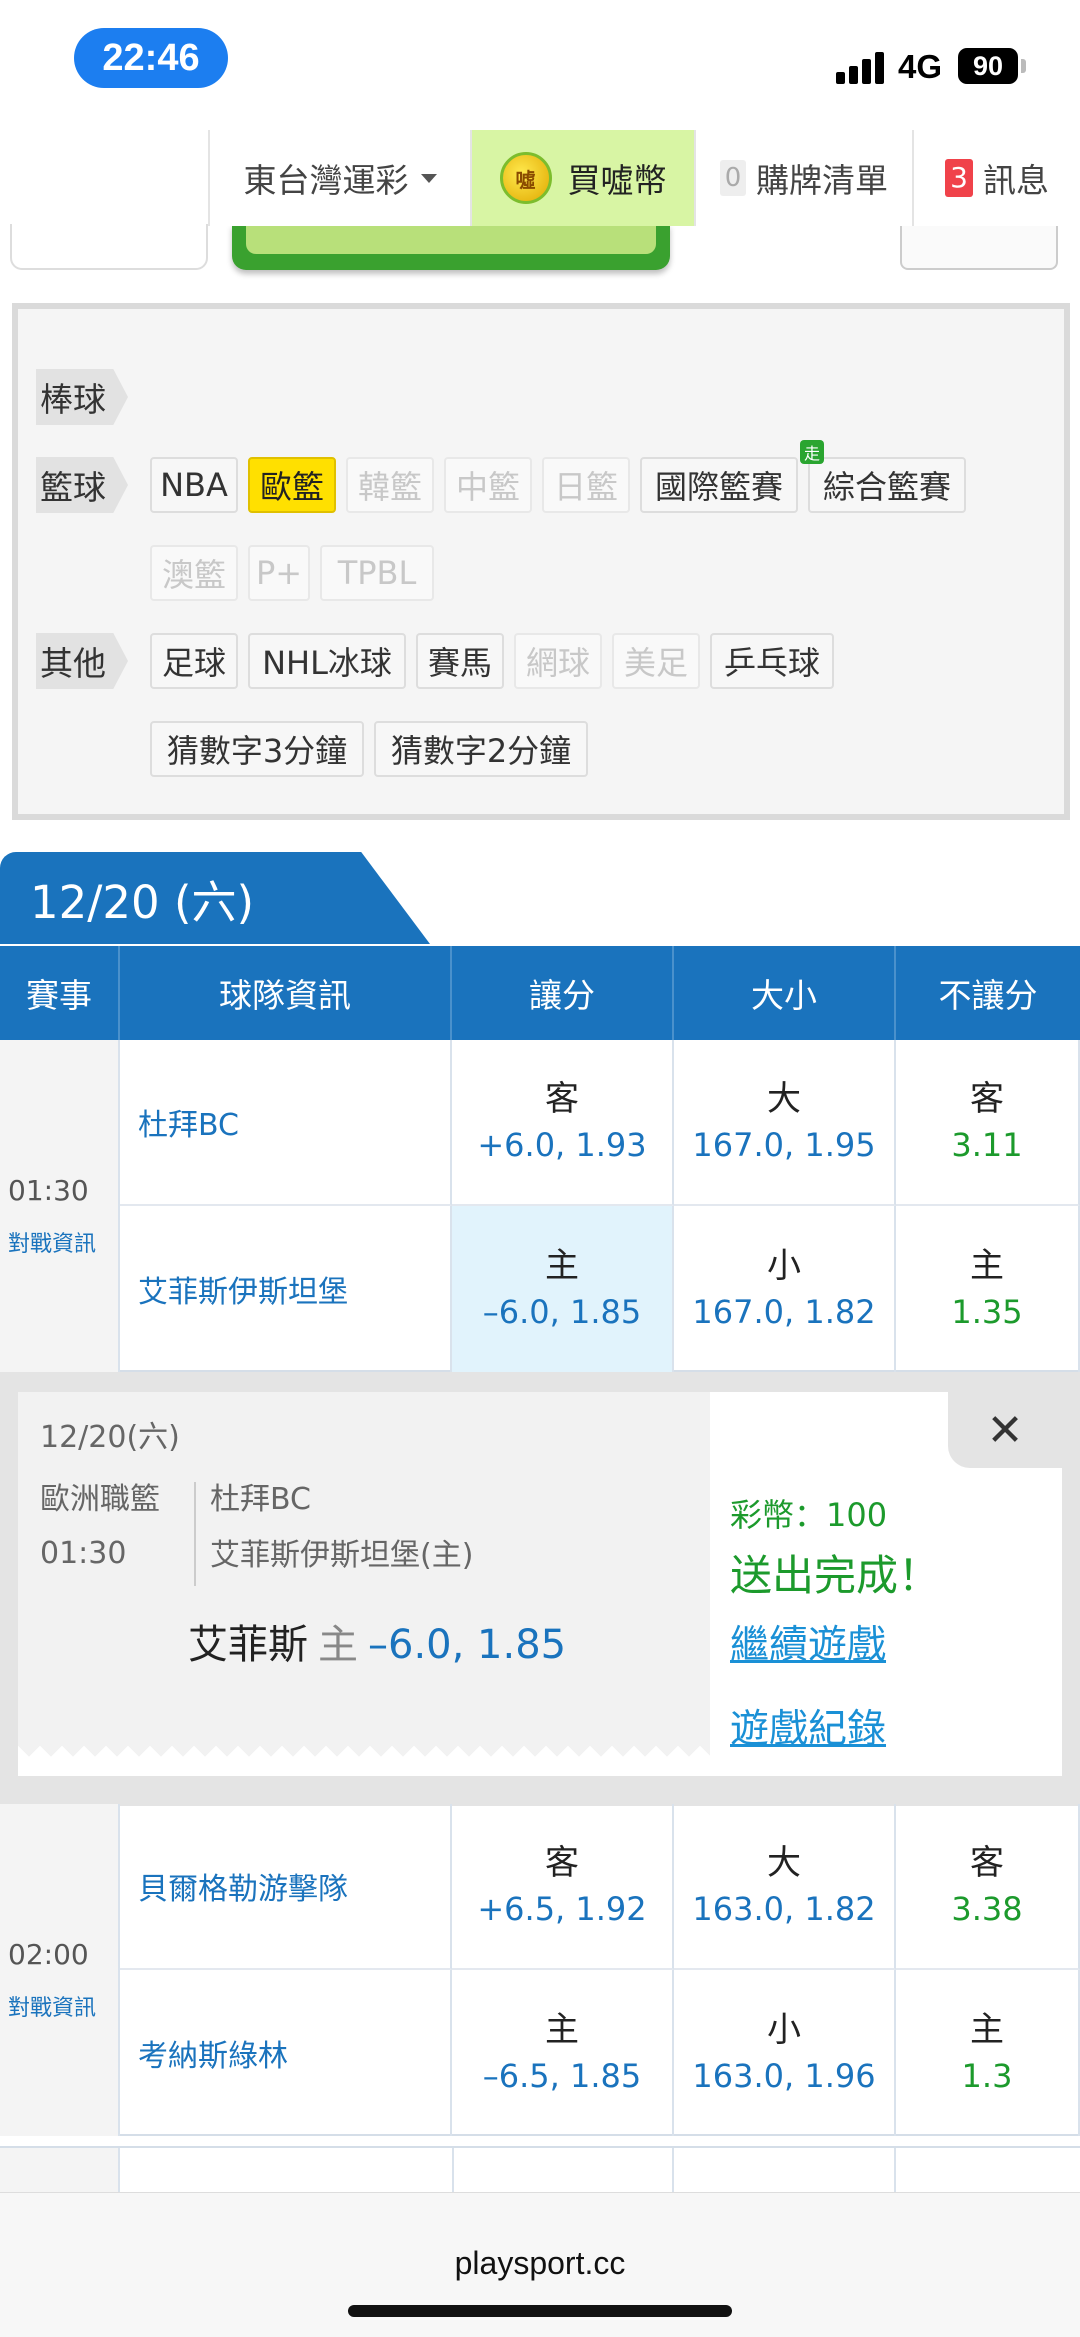  I want to click on odds-value: 163.0, 1.82, so click(784, 1909).